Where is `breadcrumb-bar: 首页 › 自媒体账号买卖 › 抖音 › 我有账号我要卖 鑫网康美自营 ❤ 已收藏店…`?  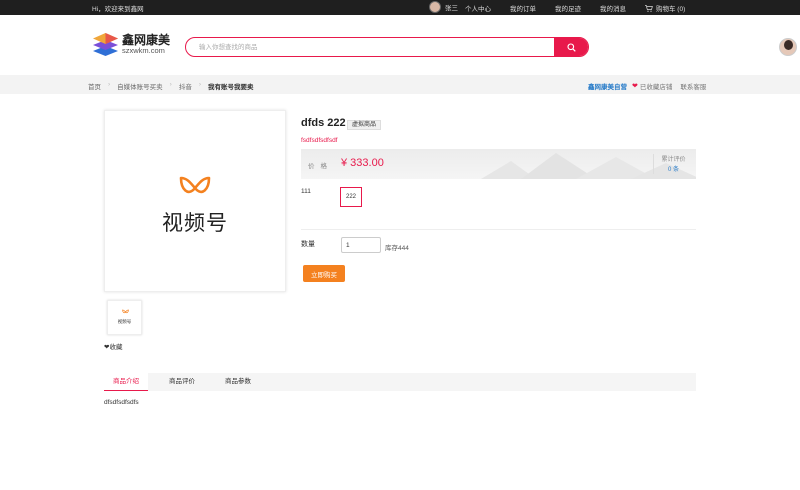
breadcrumb-bar: 首页 › 自媒体账号买卖 › 抖音 › 我有账号我要卖 鑫网康美自营 ❤ 已收藏店… is located at coordinates (400, 84).